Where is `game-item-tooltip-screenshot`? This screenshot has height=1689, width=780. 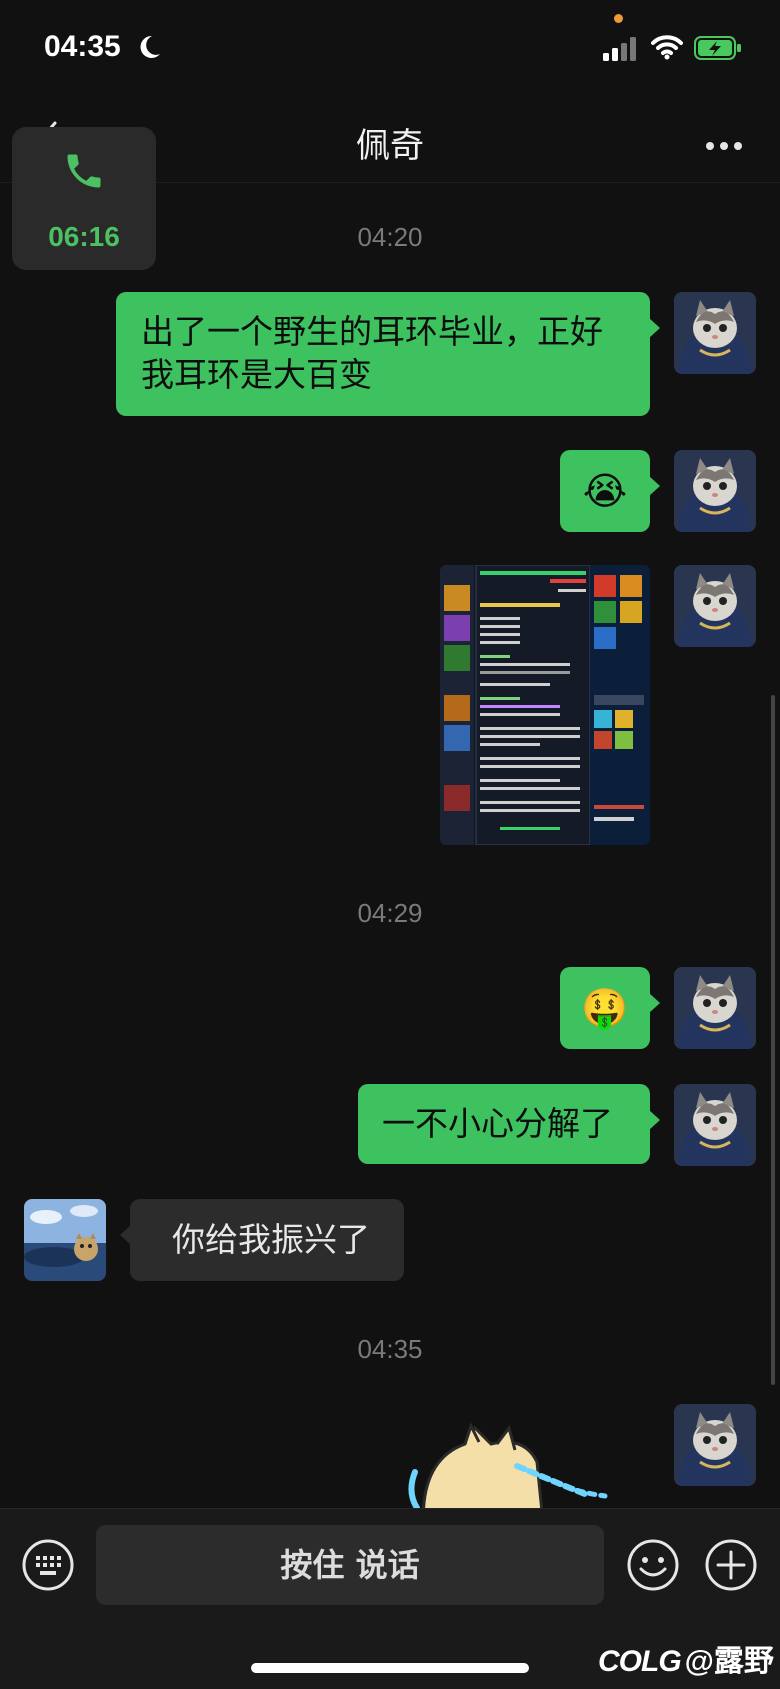
game-item-tooltip-screenshot is located at coordinates (545, 705).